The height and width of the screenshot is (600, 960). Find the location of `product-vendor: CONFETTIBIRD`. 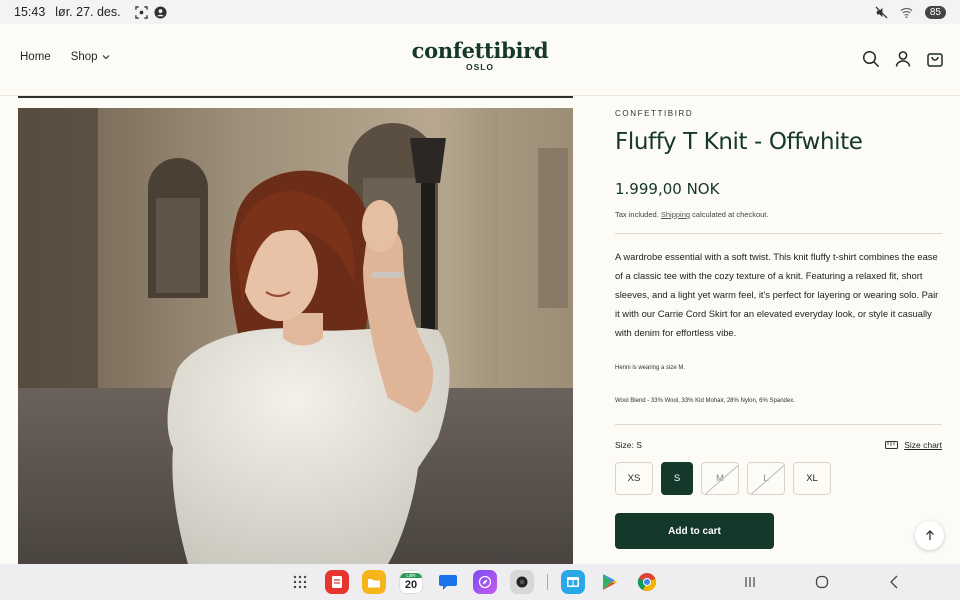

product-vendor: CONFETTIBIRD is located at coordinates (654, 113).